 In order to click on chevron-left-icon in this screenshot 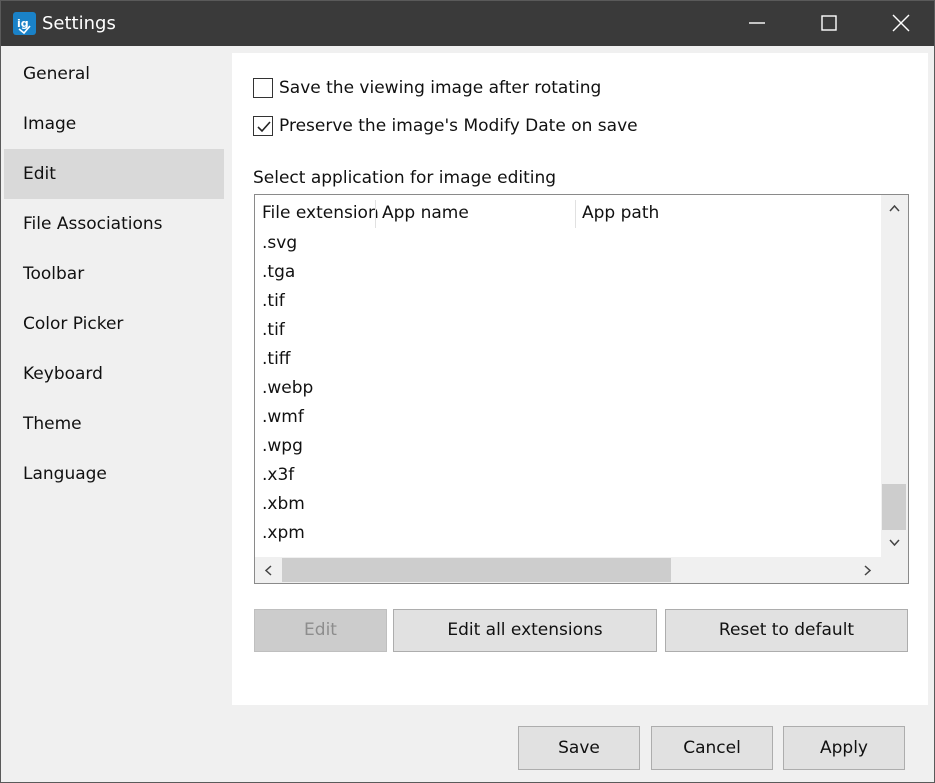, I will do `click(268, 570)`.